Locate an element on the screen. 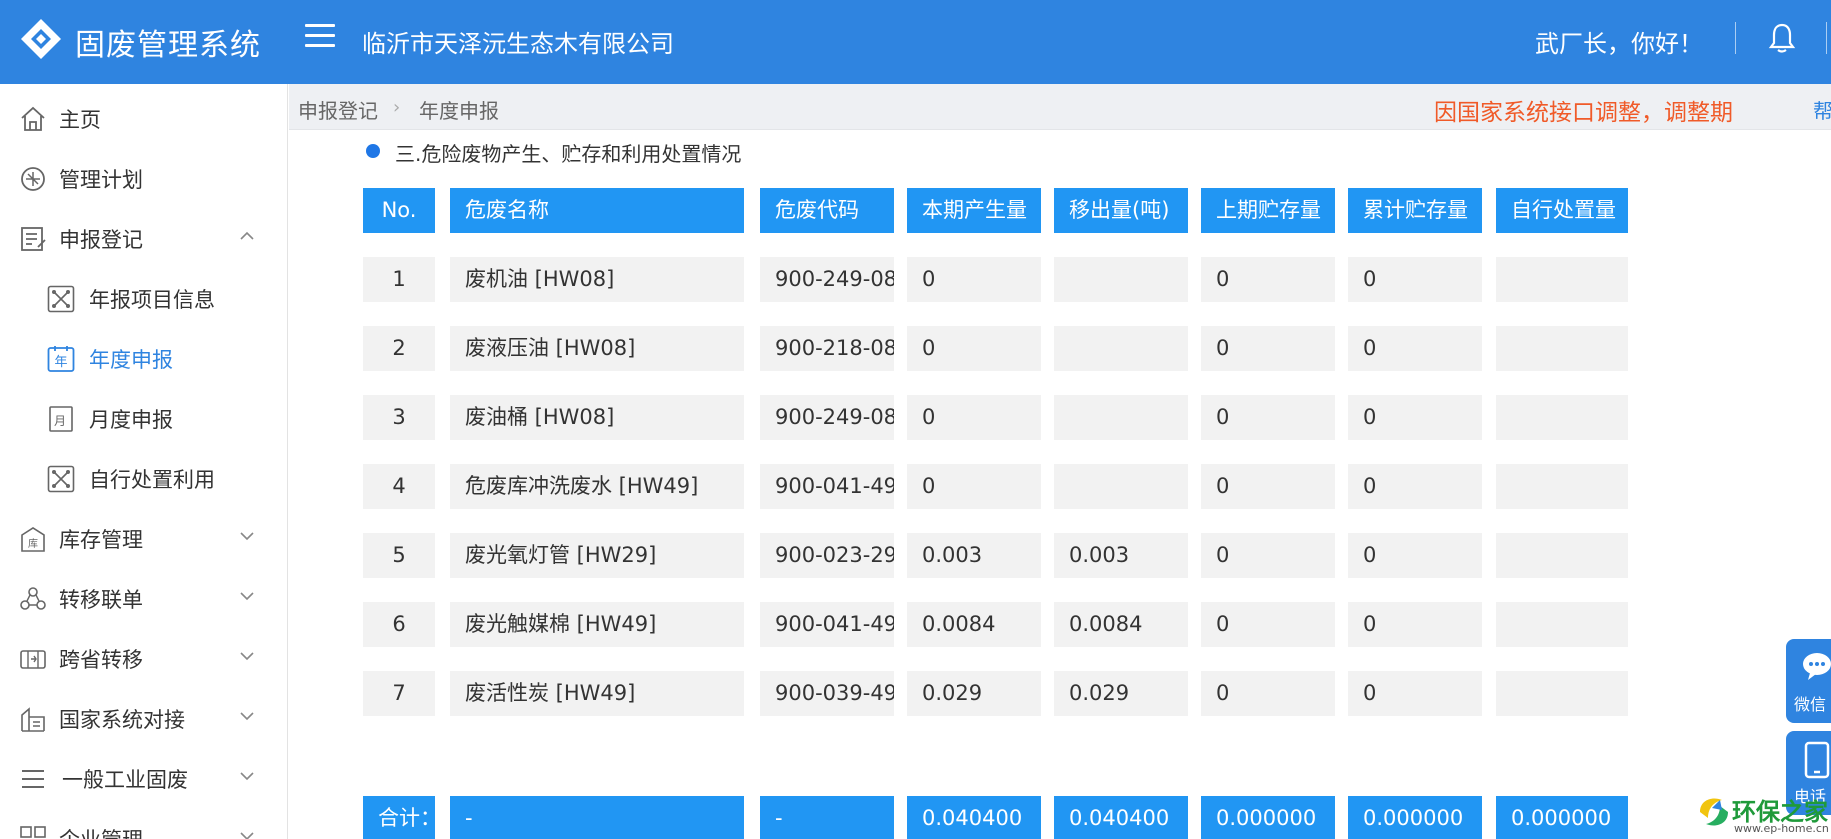 This screenshot has height=839, width=1831. transfer-icon is located at coordinates (33, 598).